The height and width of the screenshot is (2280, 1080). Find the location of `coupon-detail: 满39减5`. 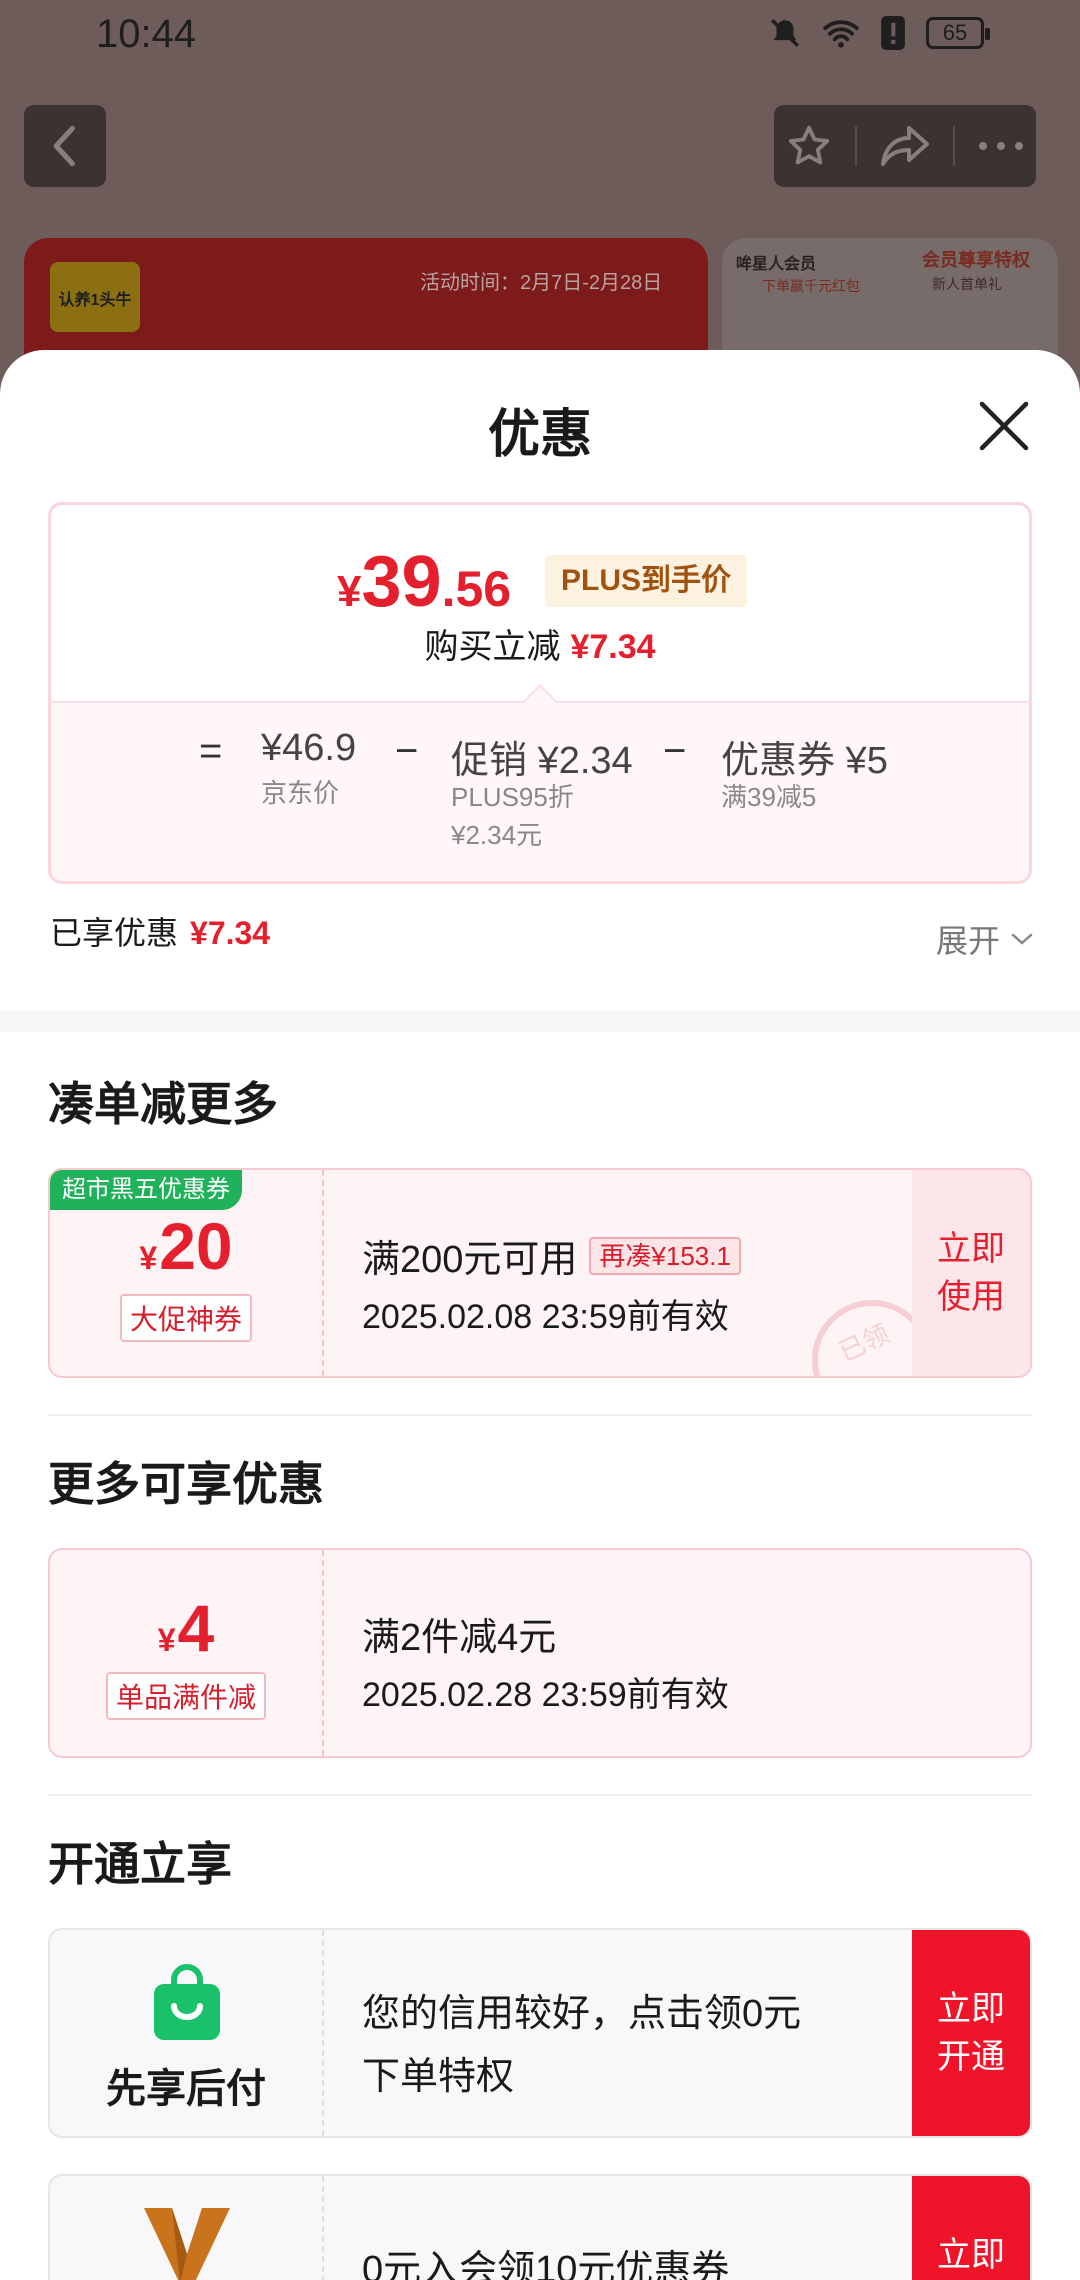

coupon-detail: 满39减5 is located at coordinates (769, 797).